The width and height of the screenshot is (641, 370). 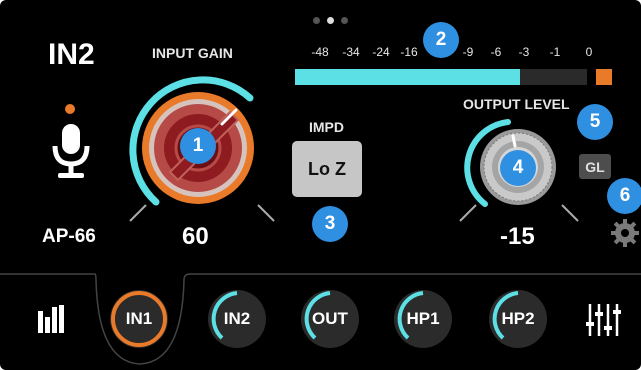 I want to click on meter-scale-label: -1, so click(x=555, y=52).